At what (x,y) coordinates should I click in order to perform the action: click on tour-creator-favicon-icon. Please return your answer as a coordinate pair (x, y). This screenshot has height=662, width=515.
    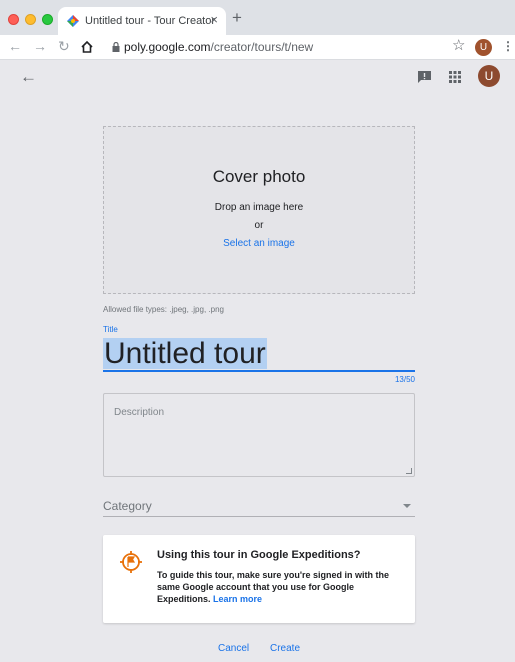
    Looking at the image, I should click on (73, 21).